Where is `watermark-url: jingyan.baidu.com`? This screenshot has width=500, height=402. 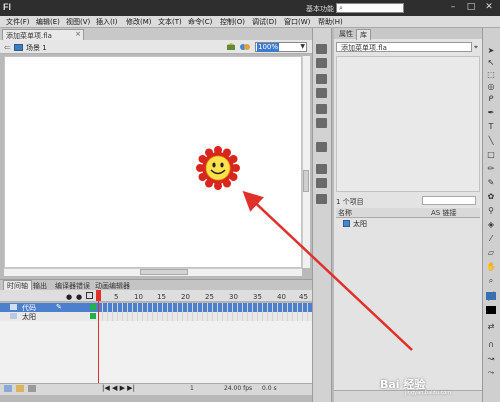 watermark-url: jingyan.baidu.com is located at coordinates (428, 393).